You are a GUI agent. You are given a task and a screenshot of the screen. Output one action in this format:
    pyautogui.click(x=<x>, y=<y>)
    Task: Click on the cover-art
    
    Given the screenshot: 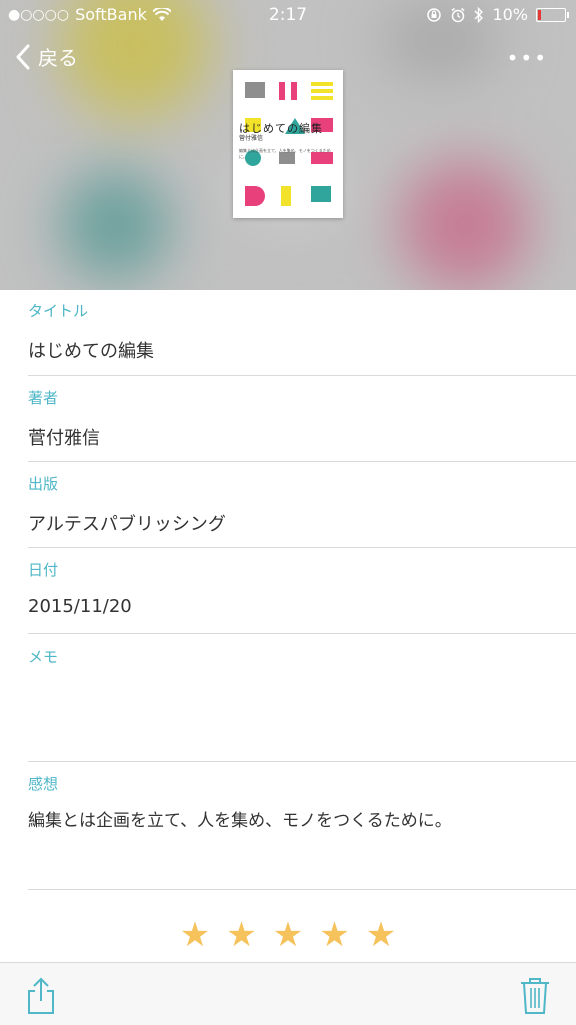 What is the action you would take?
    pyautogui.click(x=289, y=144)
    